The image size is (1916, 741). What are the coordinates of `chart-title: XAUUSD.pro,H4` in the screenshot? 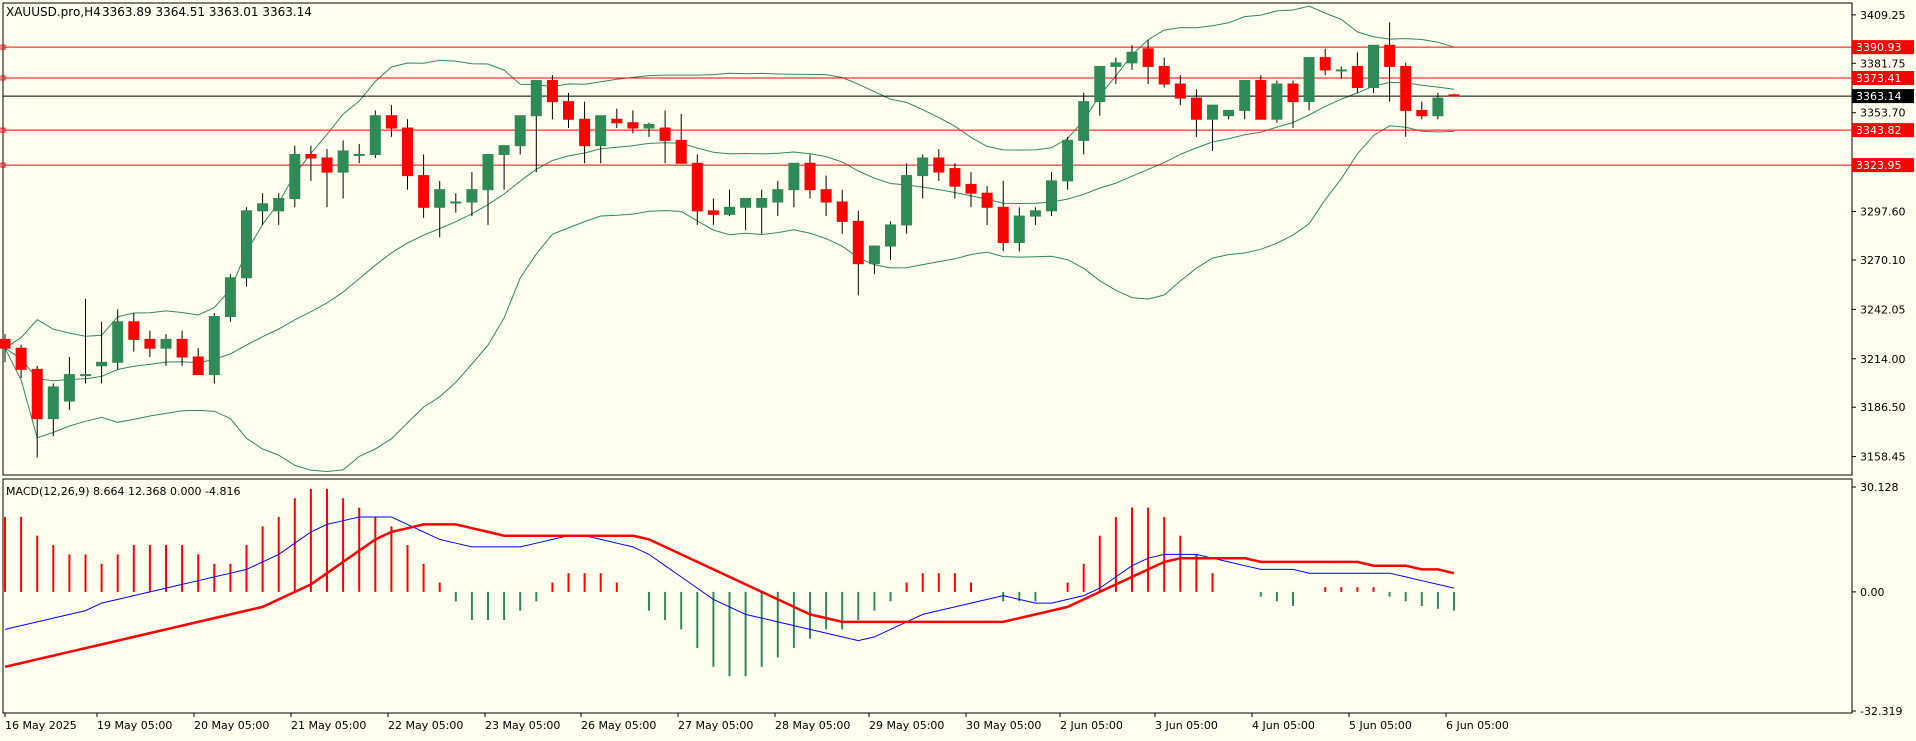 It's located at (53, 12).